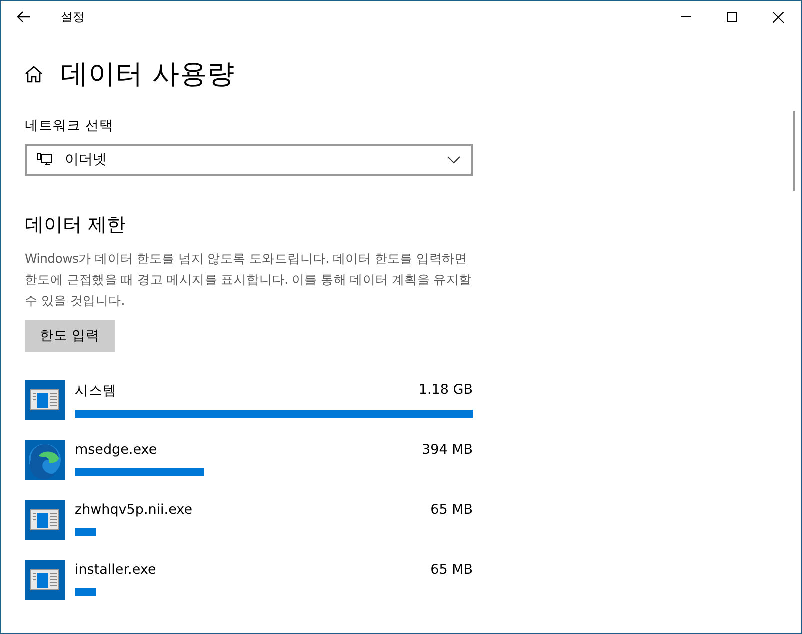  Describe the element at coordinates (69, 126) in the screenshot. I see `network-label: 네트워크 선택` at that location.